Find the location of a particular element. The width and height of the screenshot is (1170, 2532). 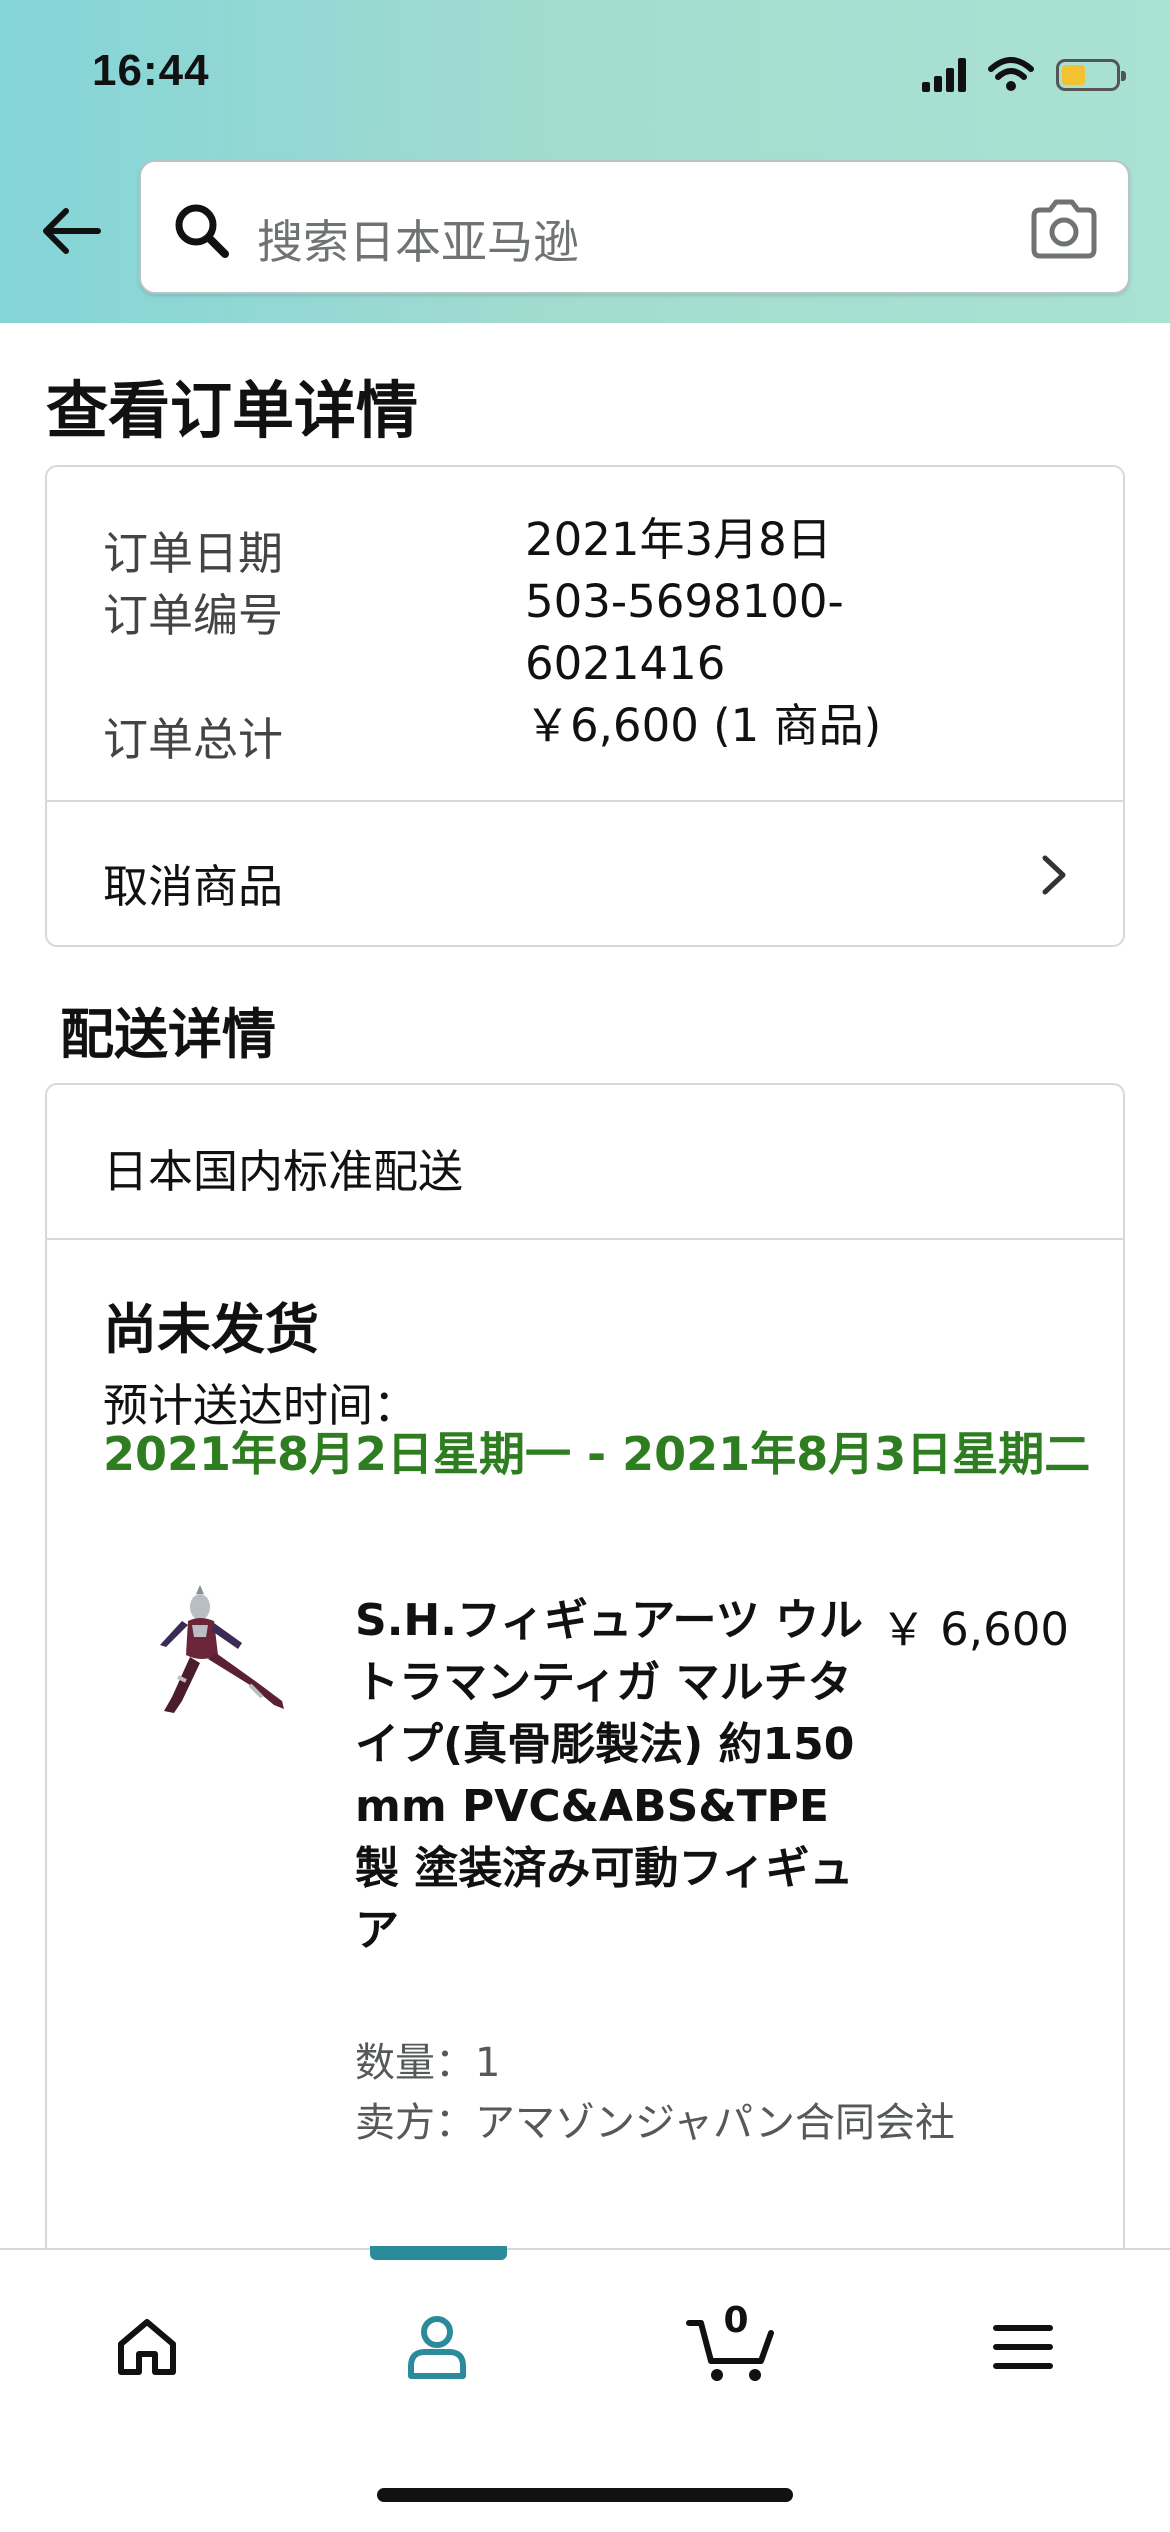

product-seller: 卖方：アマゾンジャパン合同会社 is located at coordinates (655, 2123).